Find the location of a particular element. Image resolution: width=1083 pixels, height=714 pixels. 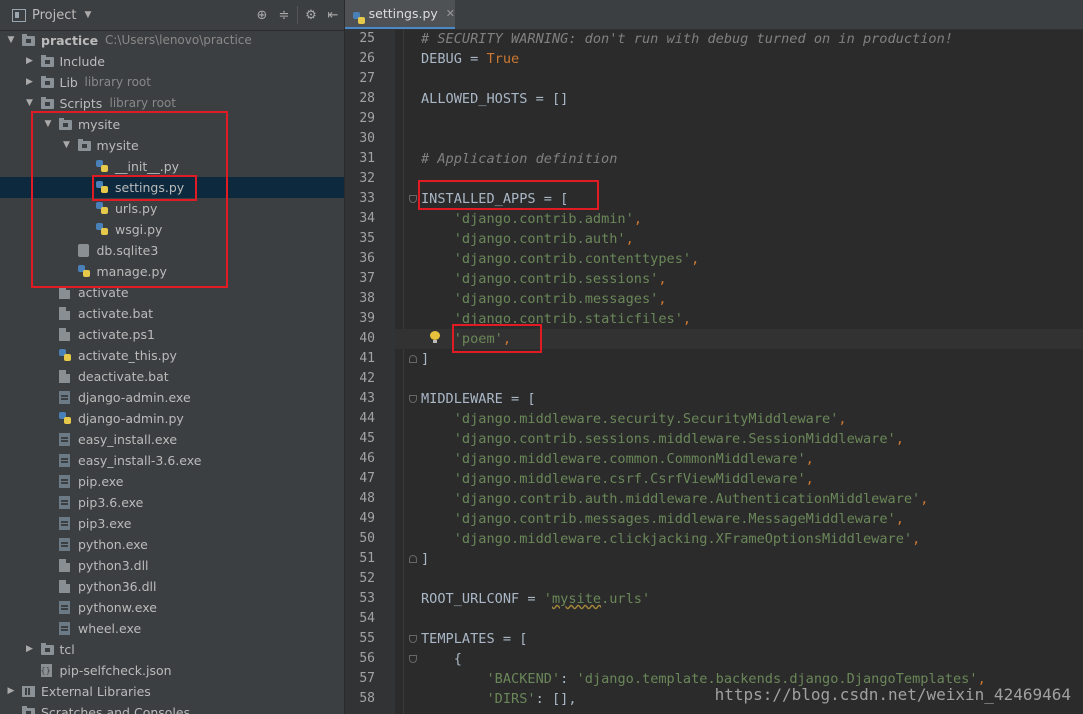

tree-item: ▼ Scripts library root is located at coordinates (172, 103).